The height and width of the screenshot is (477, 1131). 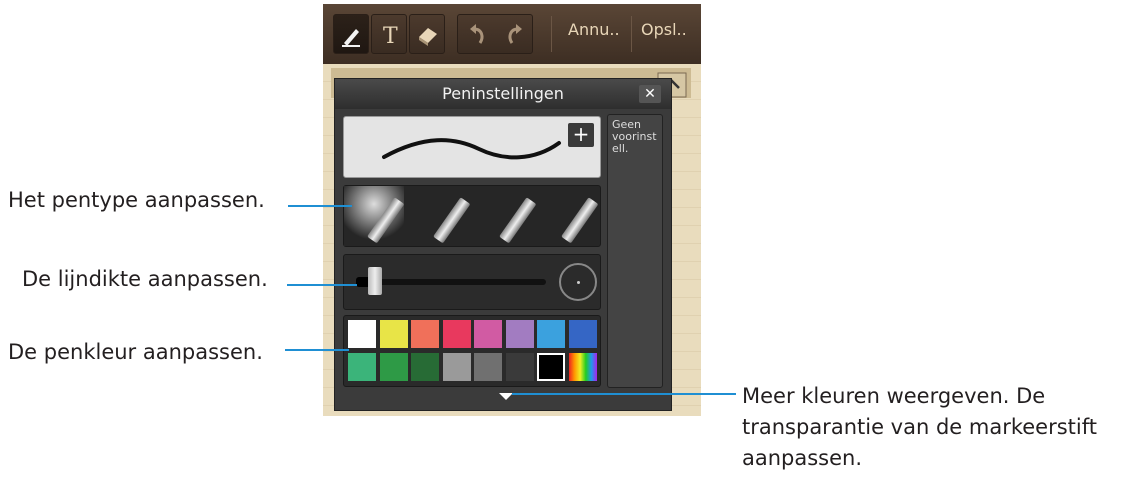 I want to click on text-icon: T, so click(x=390, y=36).